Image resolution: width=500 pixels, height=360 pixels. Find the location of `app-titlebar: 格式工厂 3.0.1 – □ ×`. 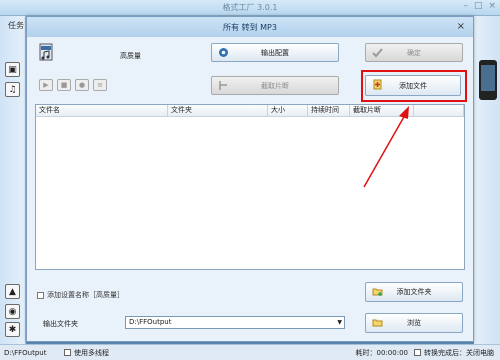

app-titlebar: 格式工厂 3.0.1 – □ × is located at coordinates (250, 8).